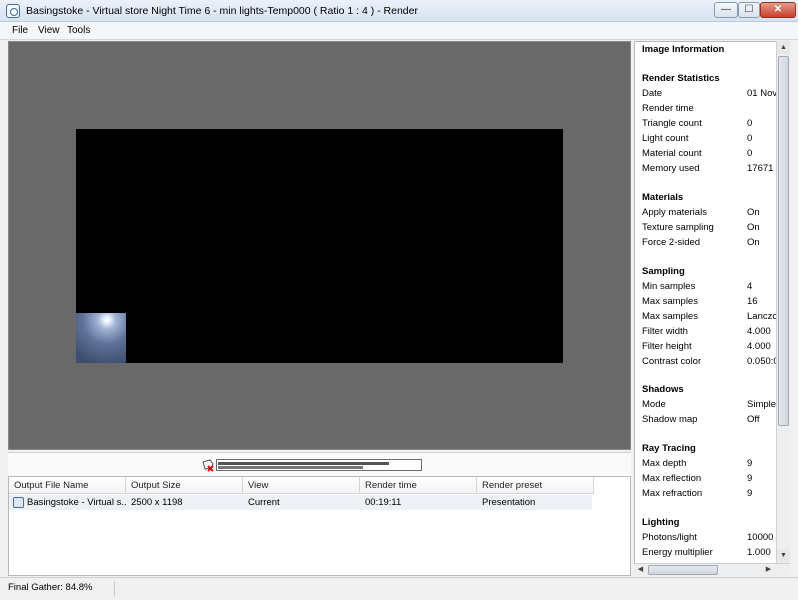 The height and width of the screenshot is (600, 798). I want to click on prop-key: Force 2-sided, so click(671, 242).